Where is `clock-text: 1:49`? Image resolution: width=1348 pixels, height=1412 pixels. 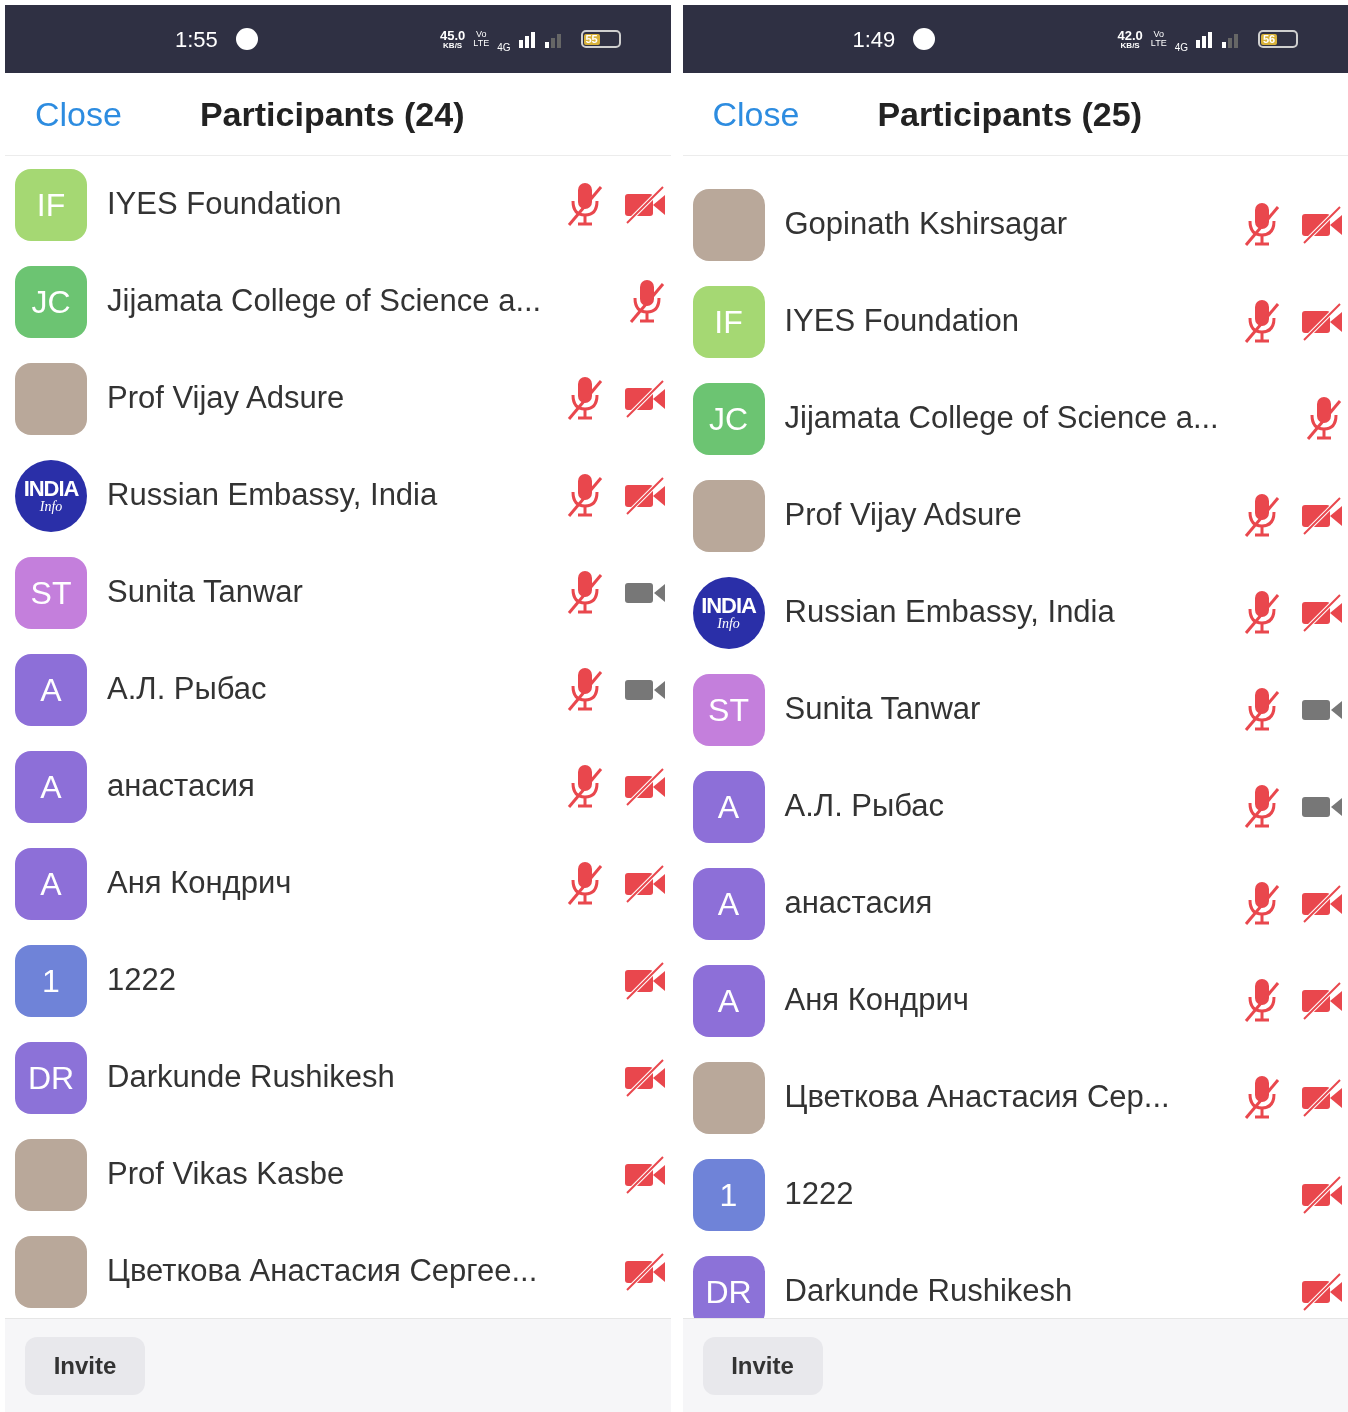 clock-text: 1:49 is located at coordinates (874, 39).